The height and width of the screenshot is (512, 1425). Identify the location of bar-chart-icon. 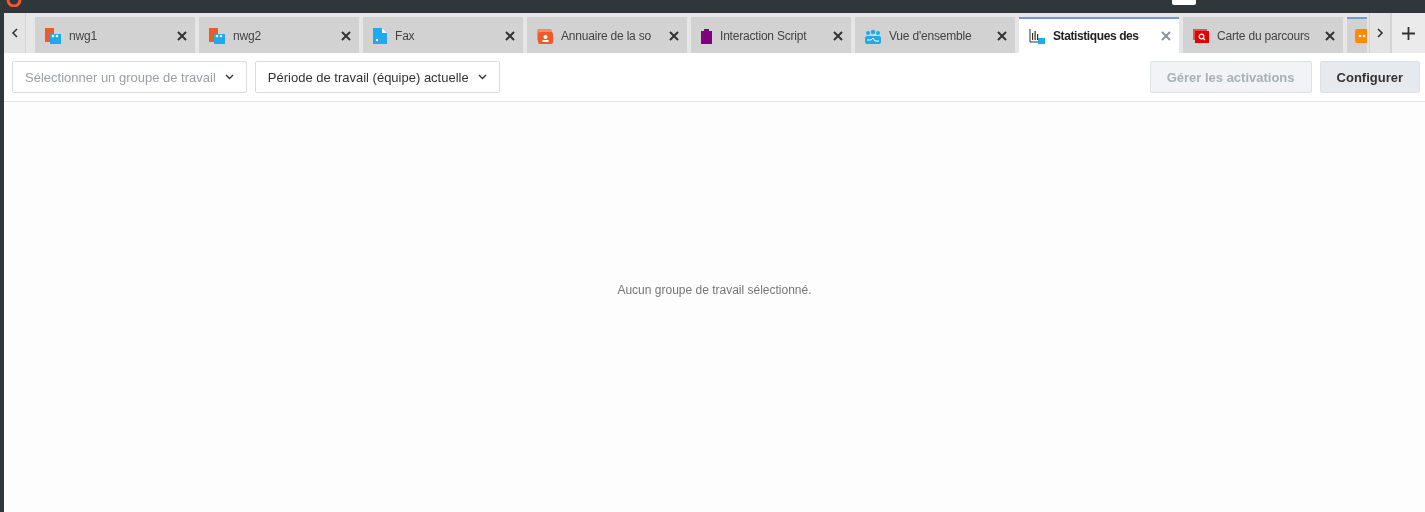
(1037, 36).